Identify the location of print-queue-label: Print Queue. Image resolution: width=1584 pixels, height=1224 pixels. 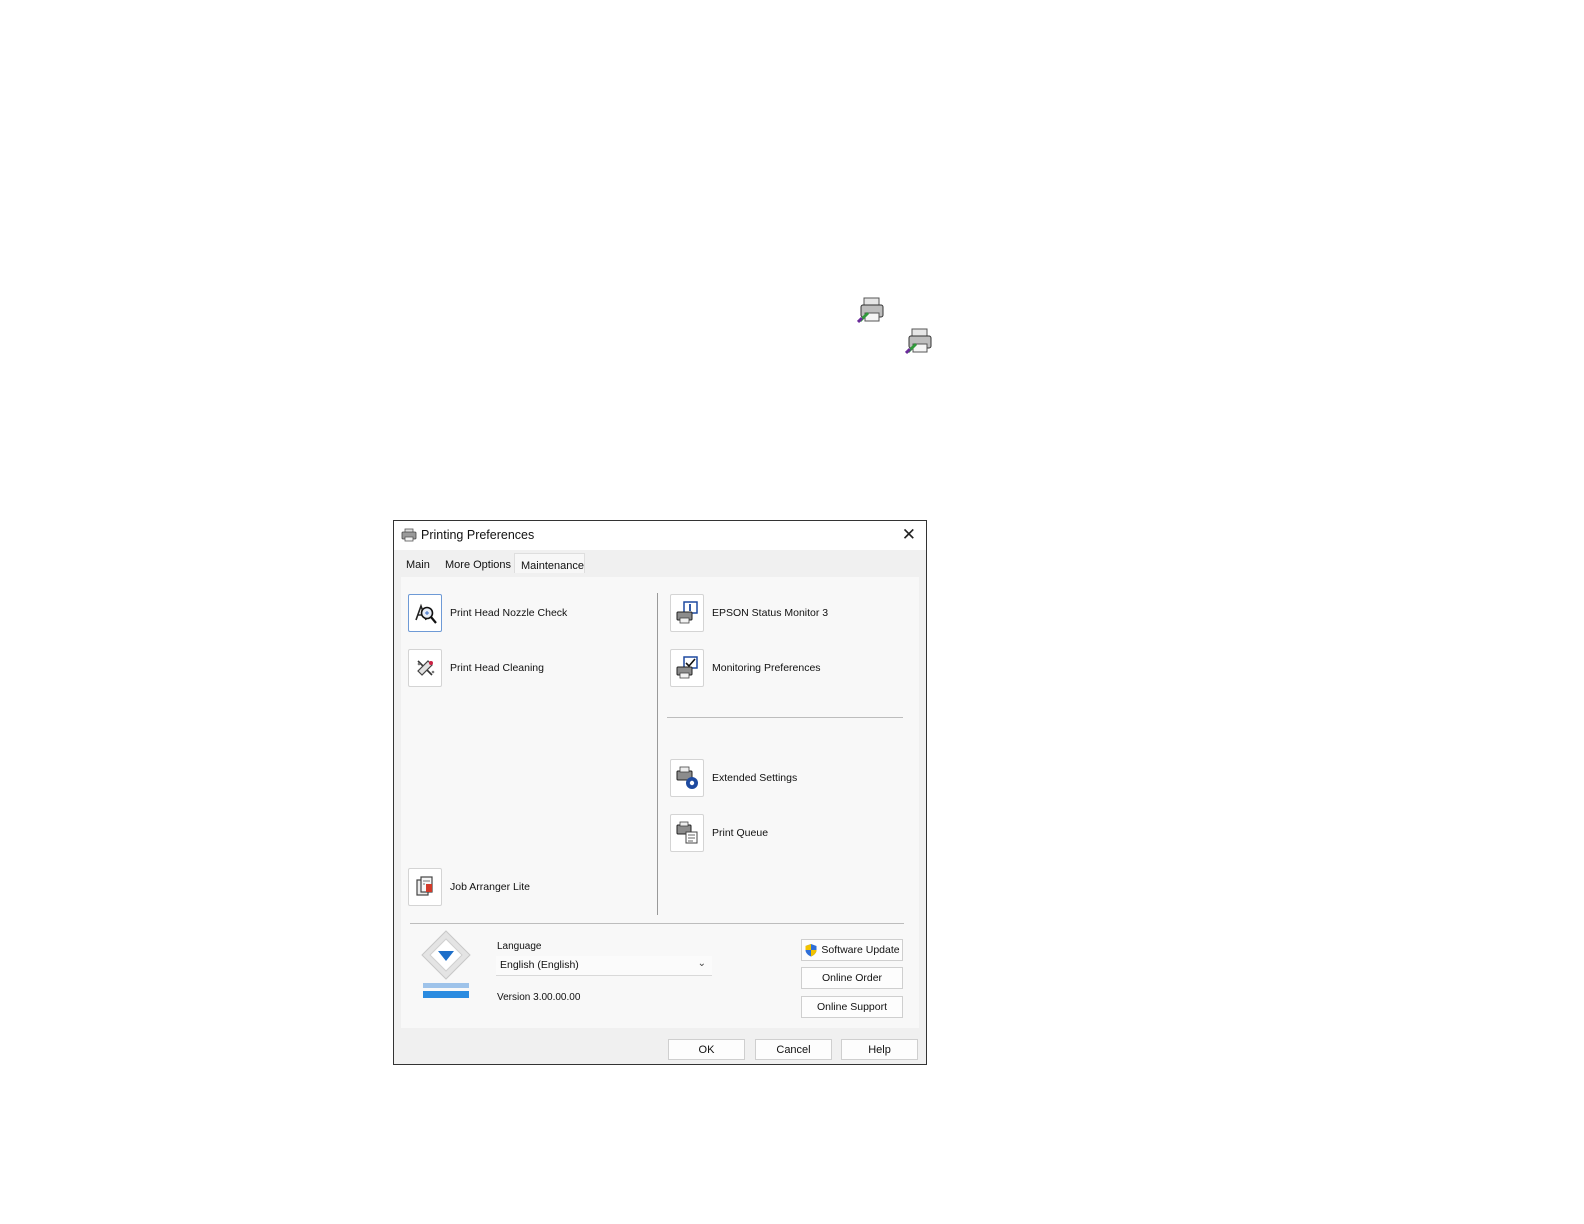
(740, 833).